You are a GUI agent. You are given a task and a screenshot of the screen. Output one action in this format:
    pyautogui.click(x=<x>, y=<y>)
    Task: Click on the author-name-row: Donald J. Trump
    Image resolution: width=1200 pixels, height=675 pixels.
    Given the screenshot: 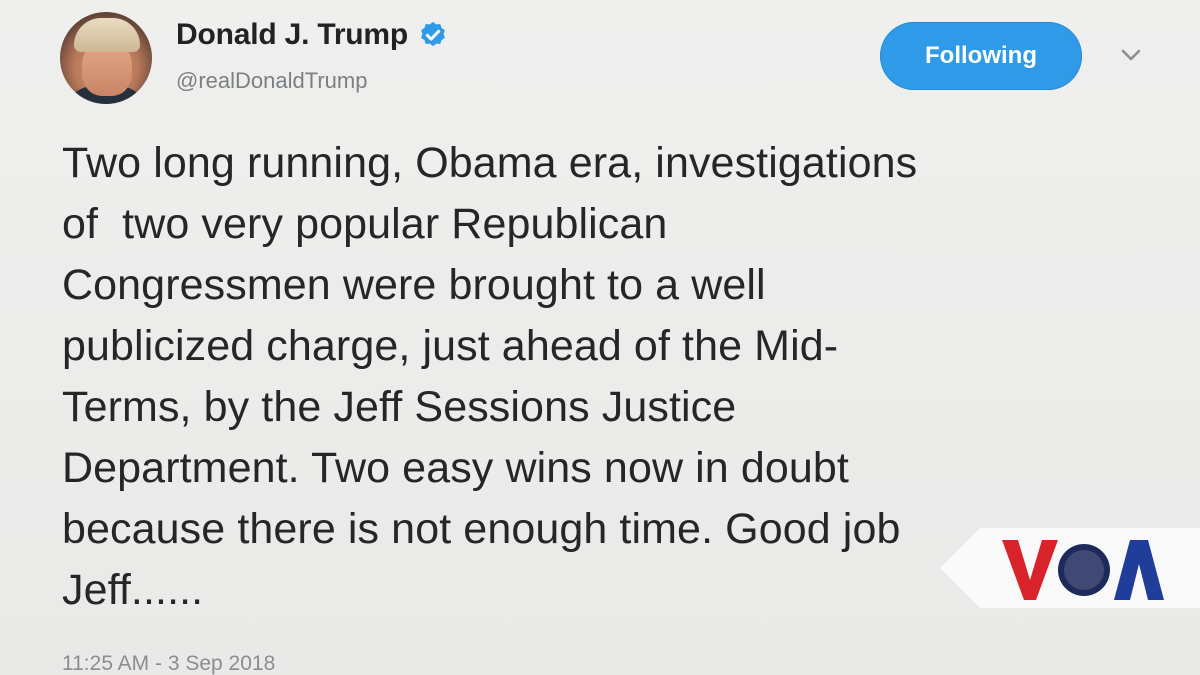 What is the action you would take?
    pyautogui.click(x=312, y=35)
    